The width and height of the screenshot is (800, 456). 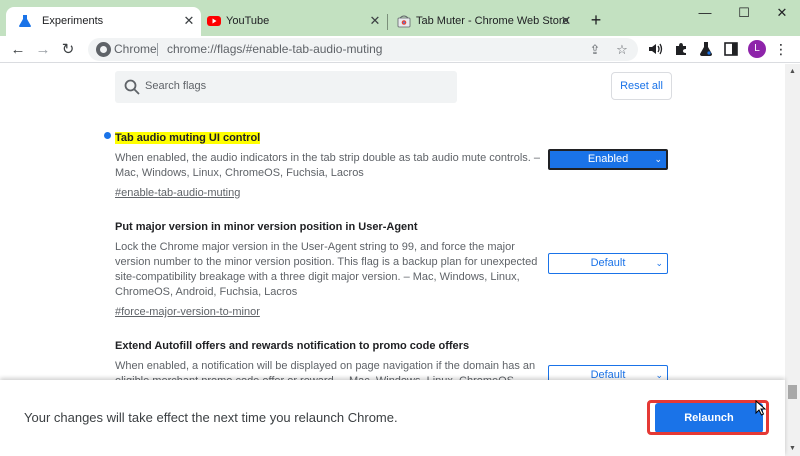 What do you see at coordinates (73, 21) in the screenshot?
I see `tab-title: Experiments` at bounding box center [73, 21].